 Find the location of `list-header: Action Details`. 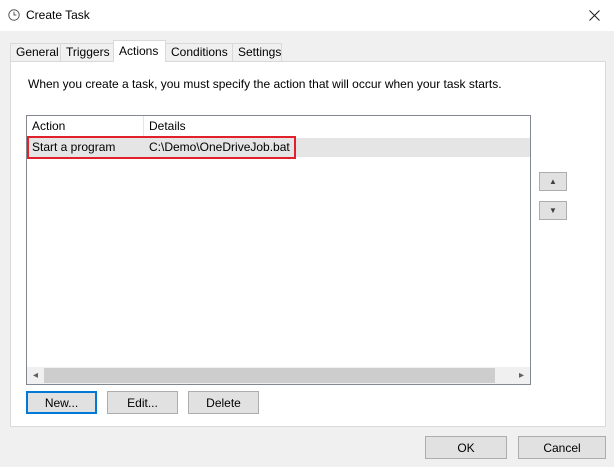

list-header: Action Details is located at coordinates (278, 126).